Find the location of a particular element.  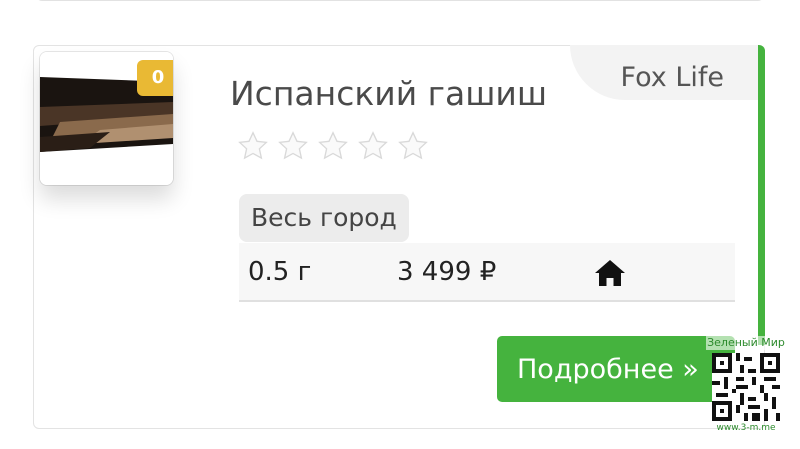

watermark-url: www.3-m.me is located at coordinates (746, 428).